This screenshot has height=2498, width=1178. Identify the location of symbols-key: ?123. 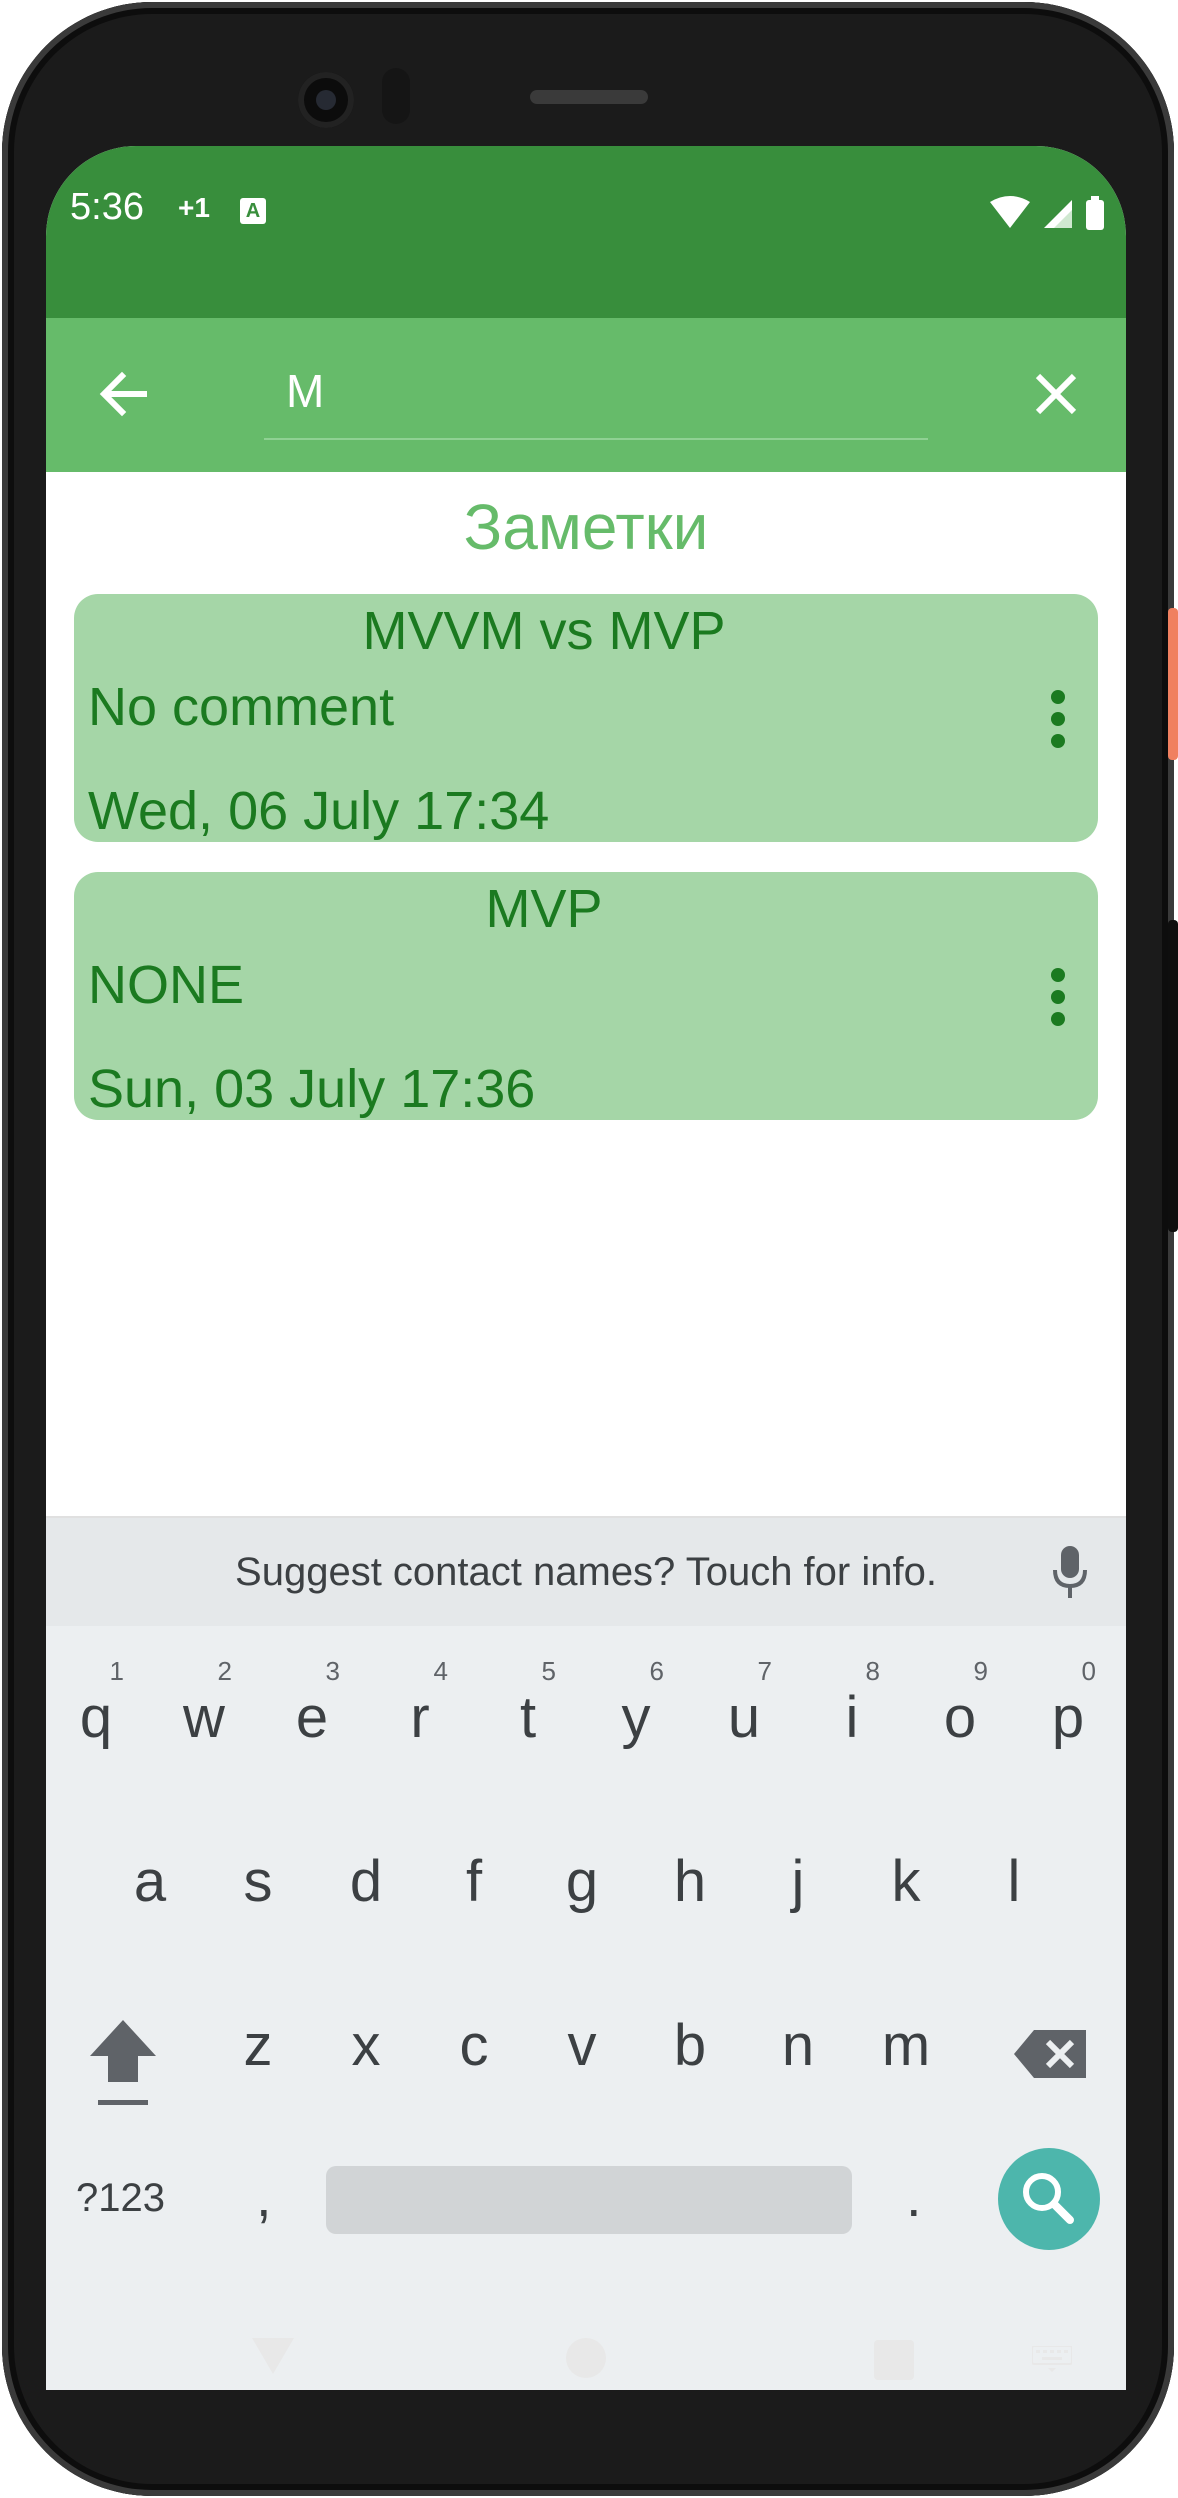
(120, 2198).